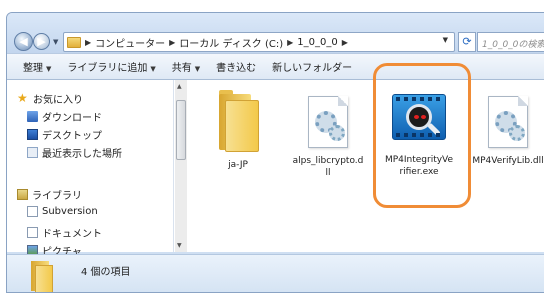  Describe the element at coordinates (111, 66) in the screenshot. I see `add-to-library-menu: ライブラリに追加 ▼` at that location.